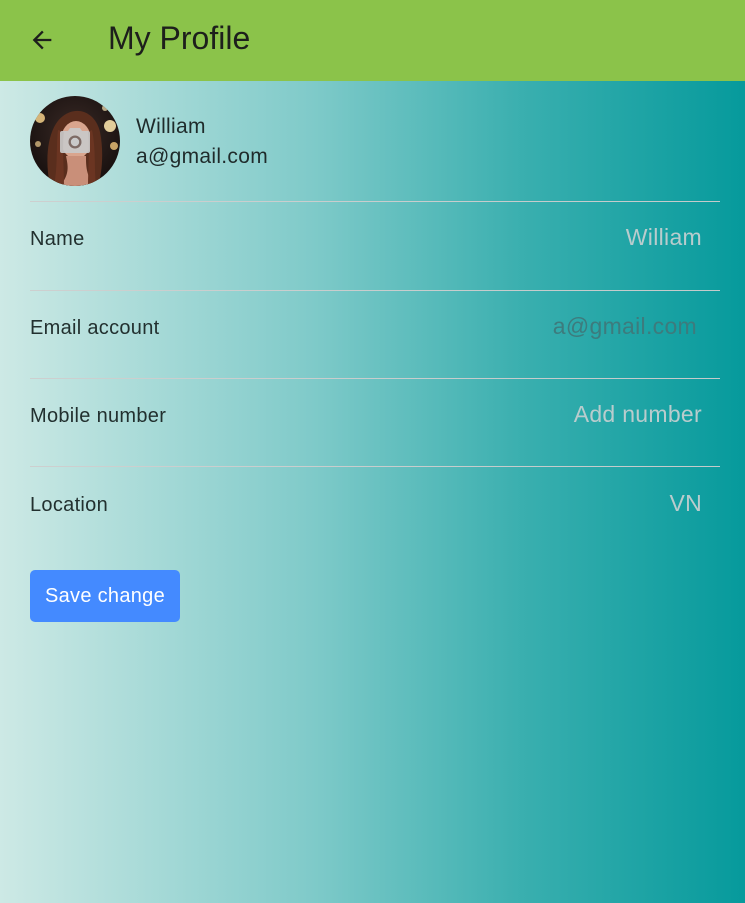 This screenshot has width=745, height=903. Describe the element at coordinates (98, 416) in the screenshot. I see `mobile-label: Mobile number` at that location.